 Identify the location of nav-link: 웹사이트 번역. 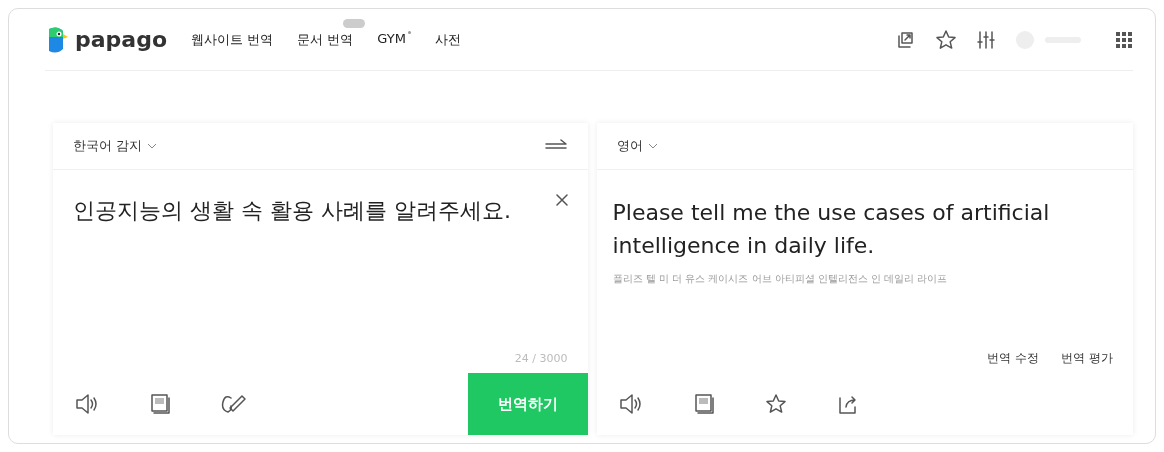
(232, 39).